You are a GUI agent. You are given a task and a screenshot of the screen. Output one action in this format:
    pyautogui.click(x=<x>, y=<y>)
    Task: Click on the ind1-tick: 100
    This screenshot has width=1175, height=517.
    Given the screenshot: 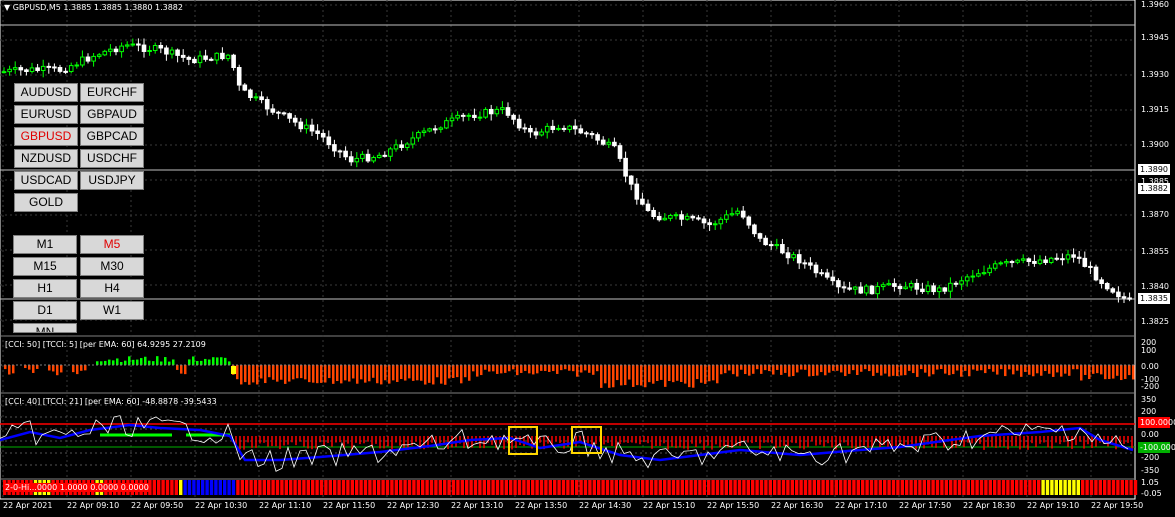 What is the action you would take?
    pyautogui.click(x=1149, y=350)
    